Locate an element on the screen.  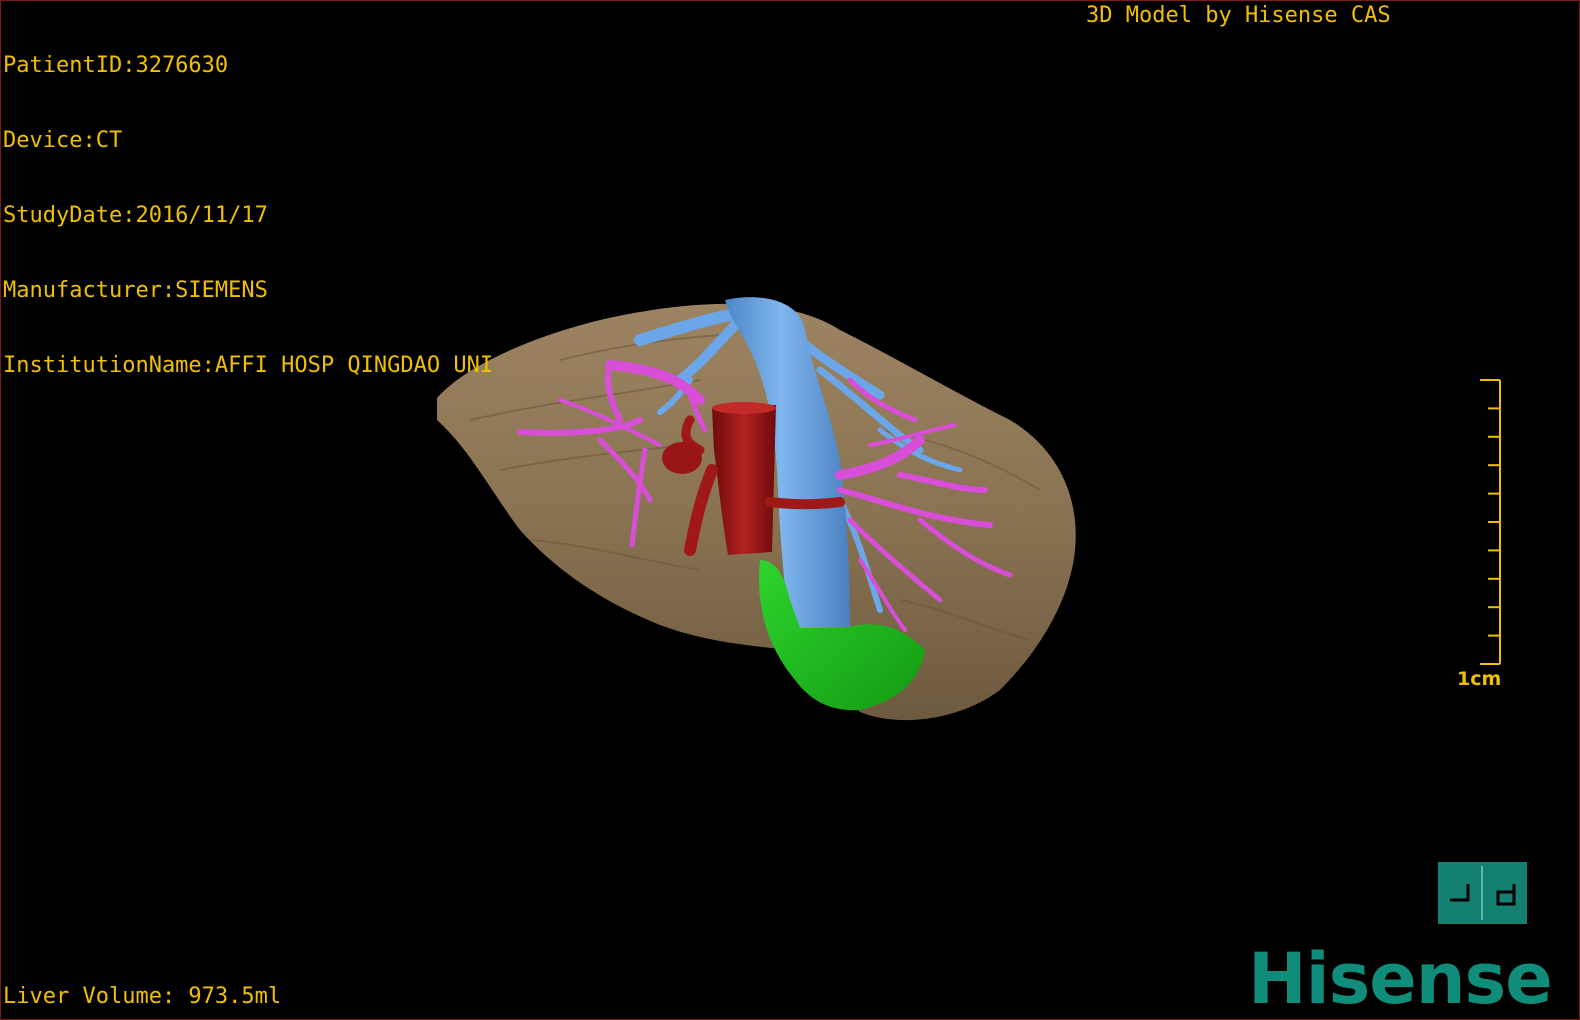
aorta-top is located at coordinates (744, 408).